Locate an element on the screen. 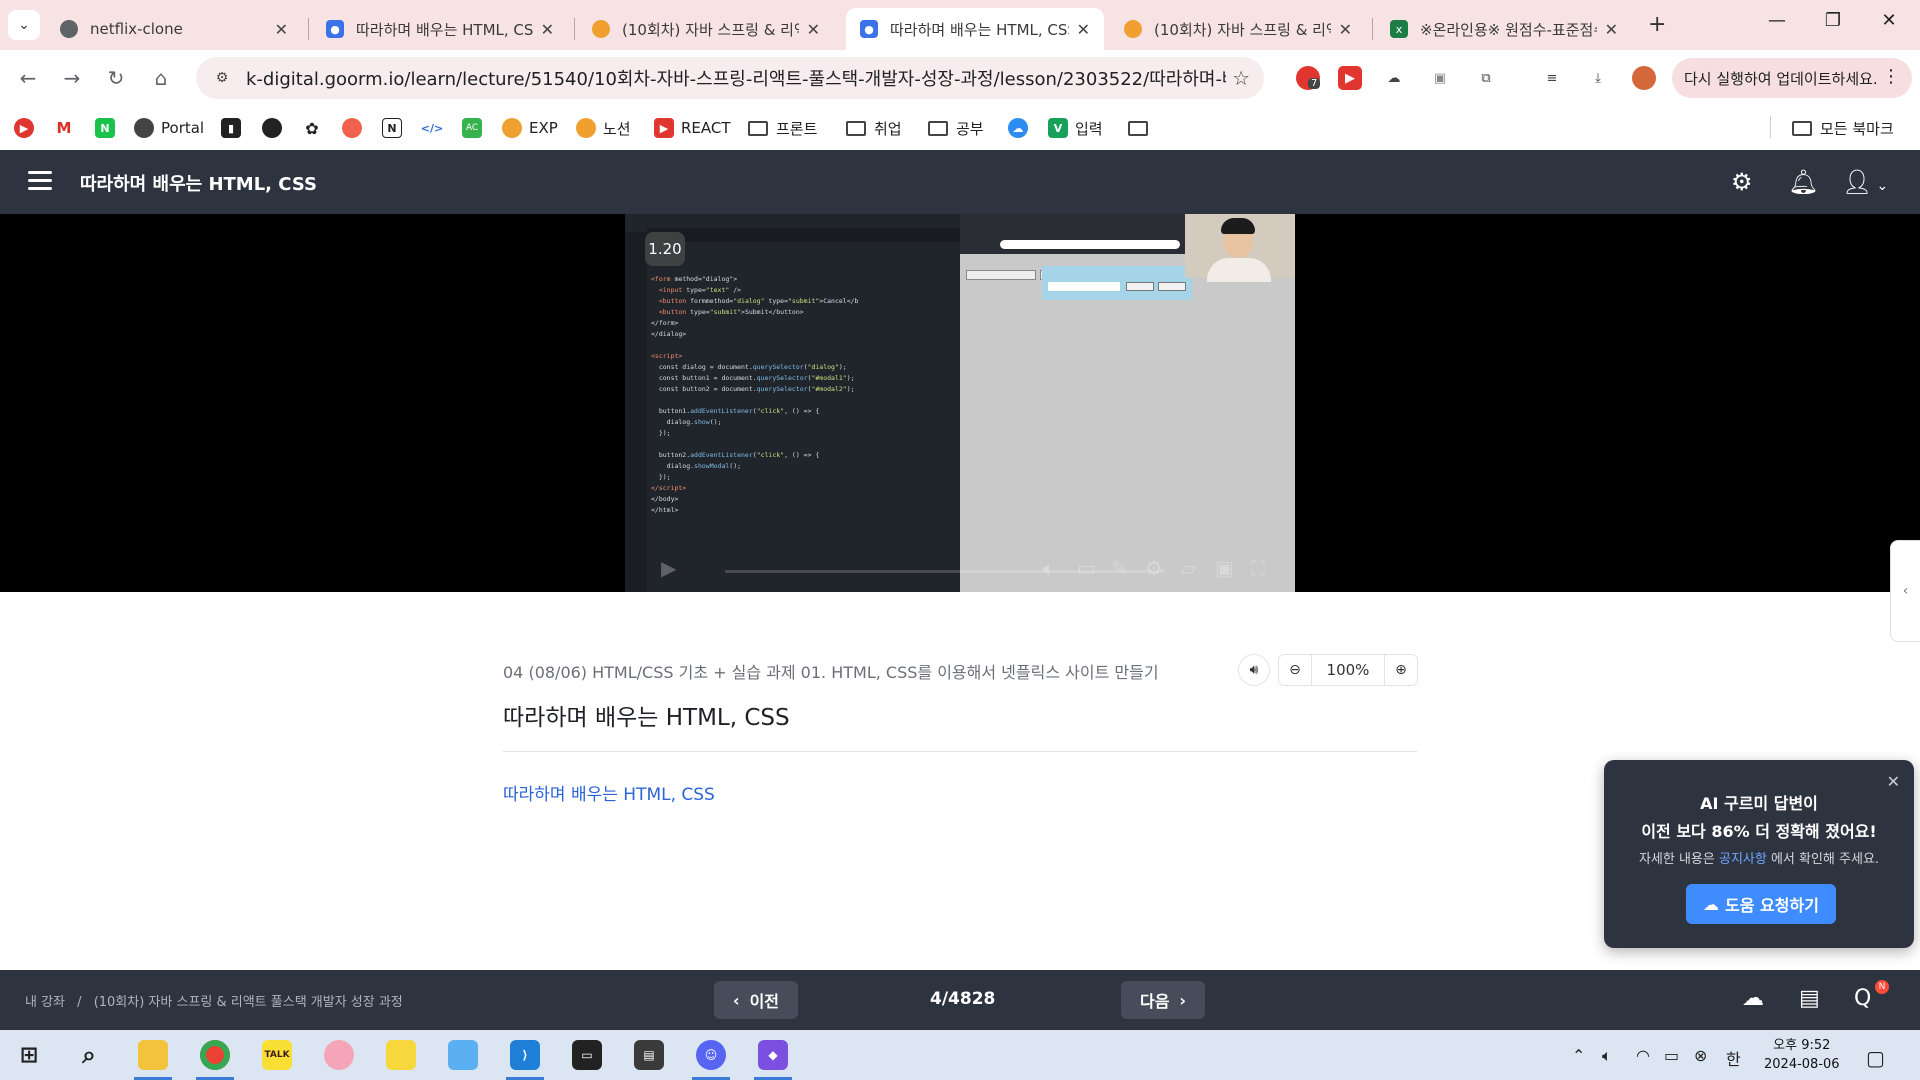  bookmark-notion-kr: 노션 is located at coordinates (603, 128).